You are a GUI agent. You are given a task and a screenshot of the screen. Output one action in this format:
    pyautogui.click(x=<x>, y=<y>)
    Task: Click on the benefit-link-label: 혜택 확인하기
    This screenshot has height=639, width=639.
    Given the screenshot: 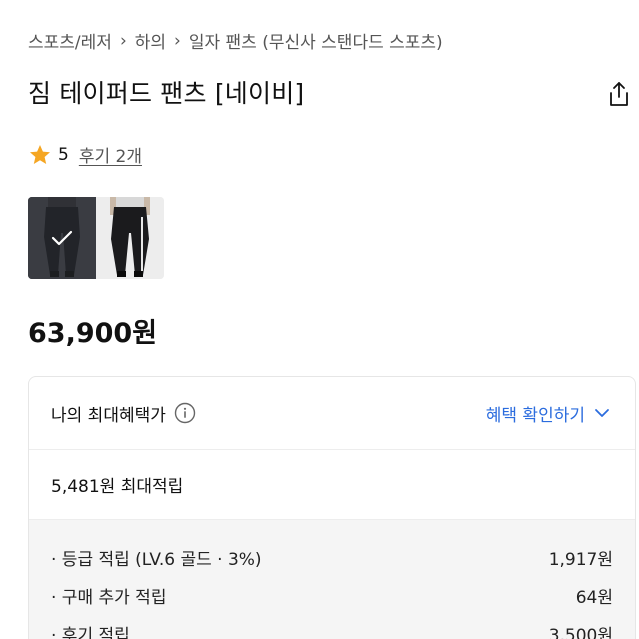 What is the action you would take?
    pyautogui.click(x=535, y=415)
    